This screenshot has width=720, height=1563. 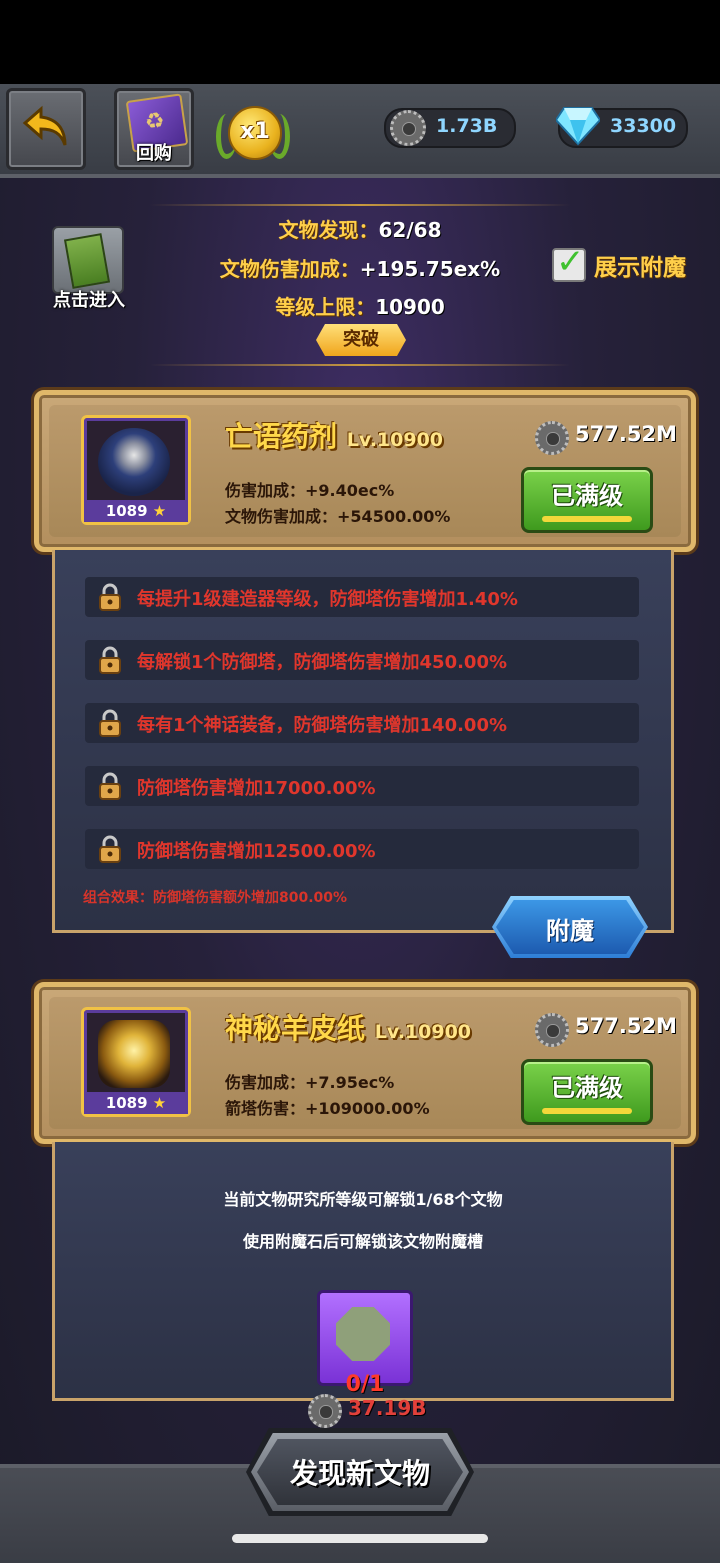 What do you see at coordinates (387, 1408) in the screenshot?
I see `discover-cost-value: 37.19B` at bounding box center [387, 1408].